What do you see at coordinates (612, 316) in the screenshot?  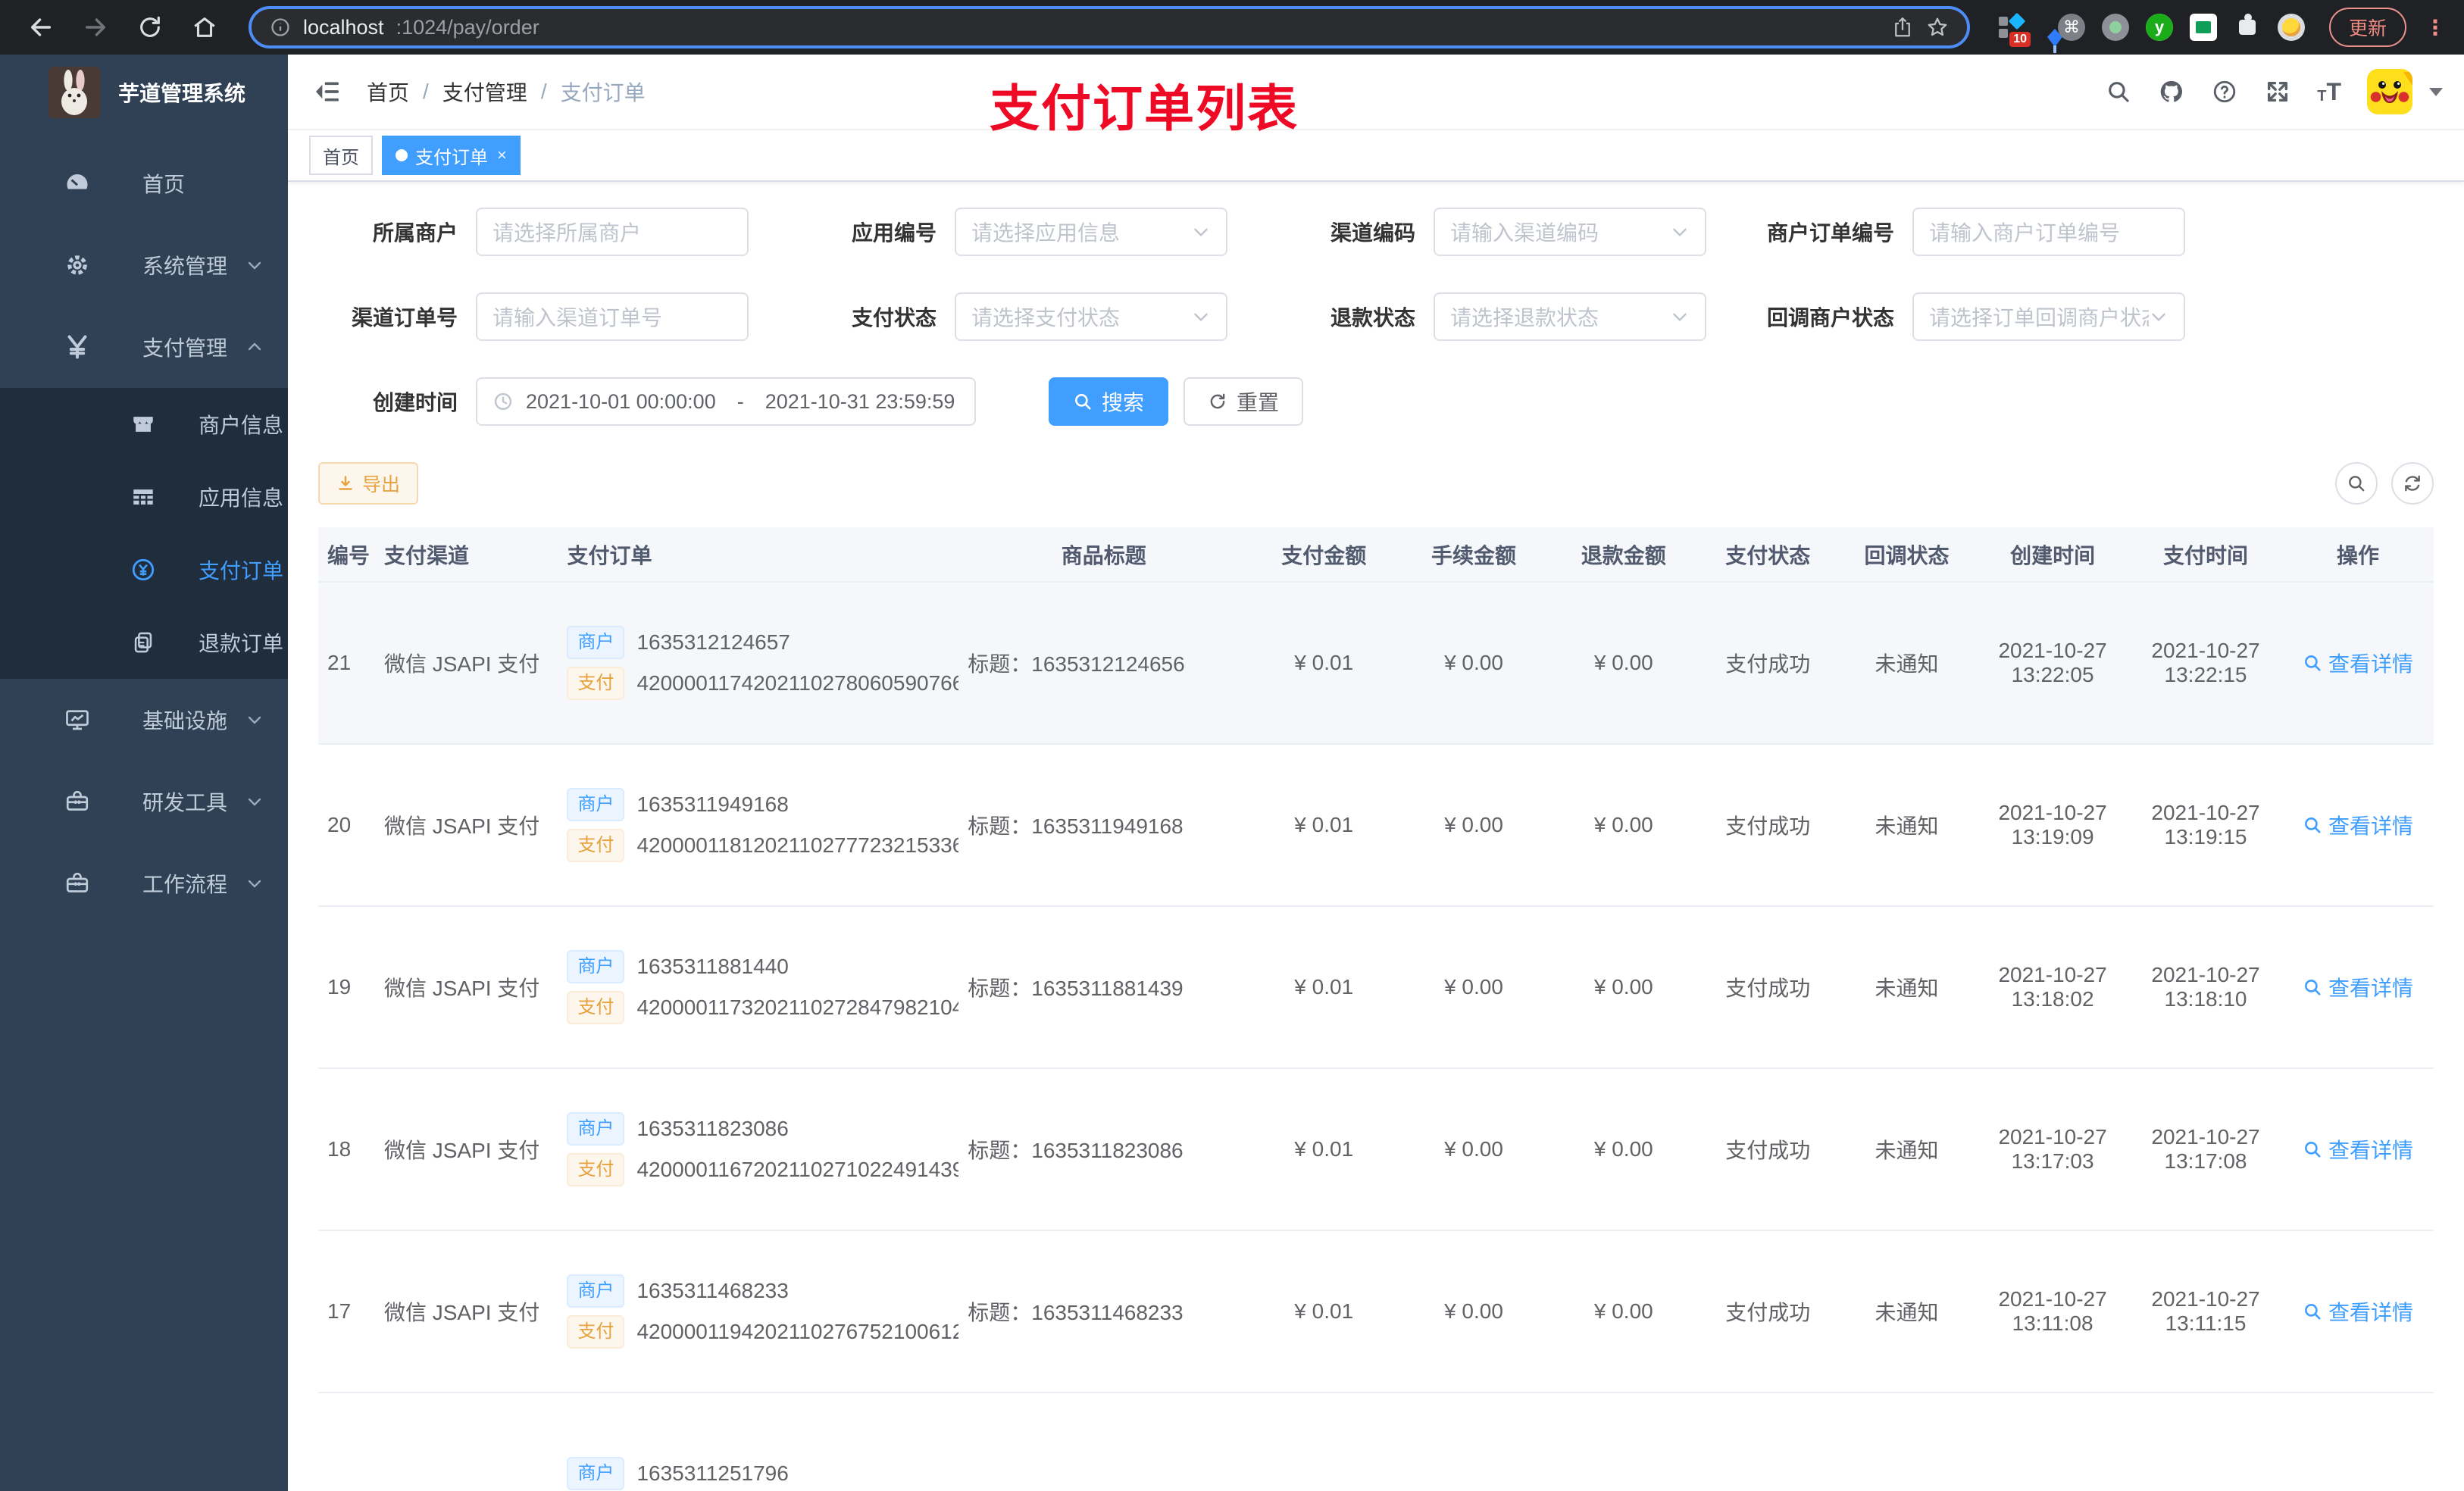 I see `filter-field: 请输入渠道订单号` at bounding box center [612, 316].